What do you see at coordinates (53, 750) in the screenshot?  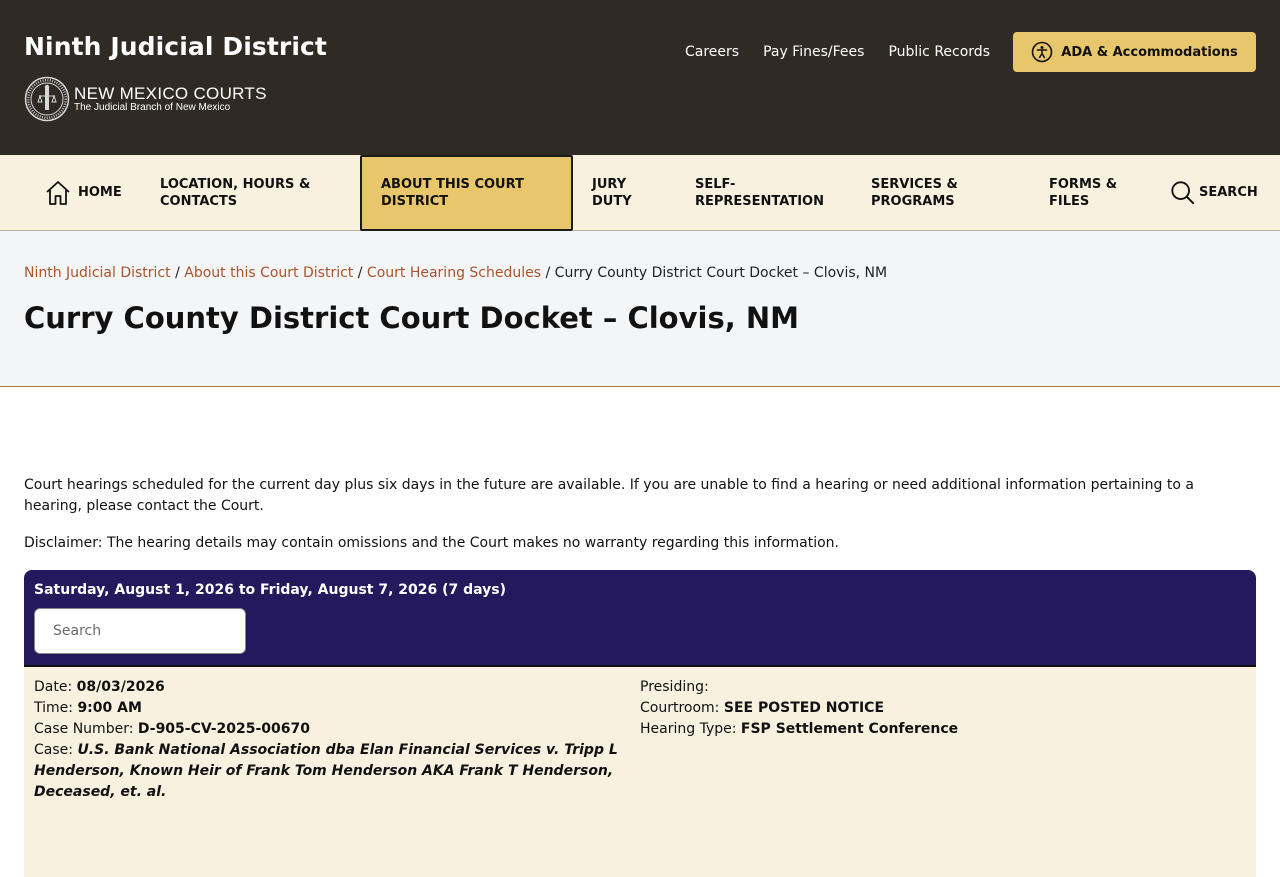 I see `case-label: Case:` at bounding box center [53, 750].